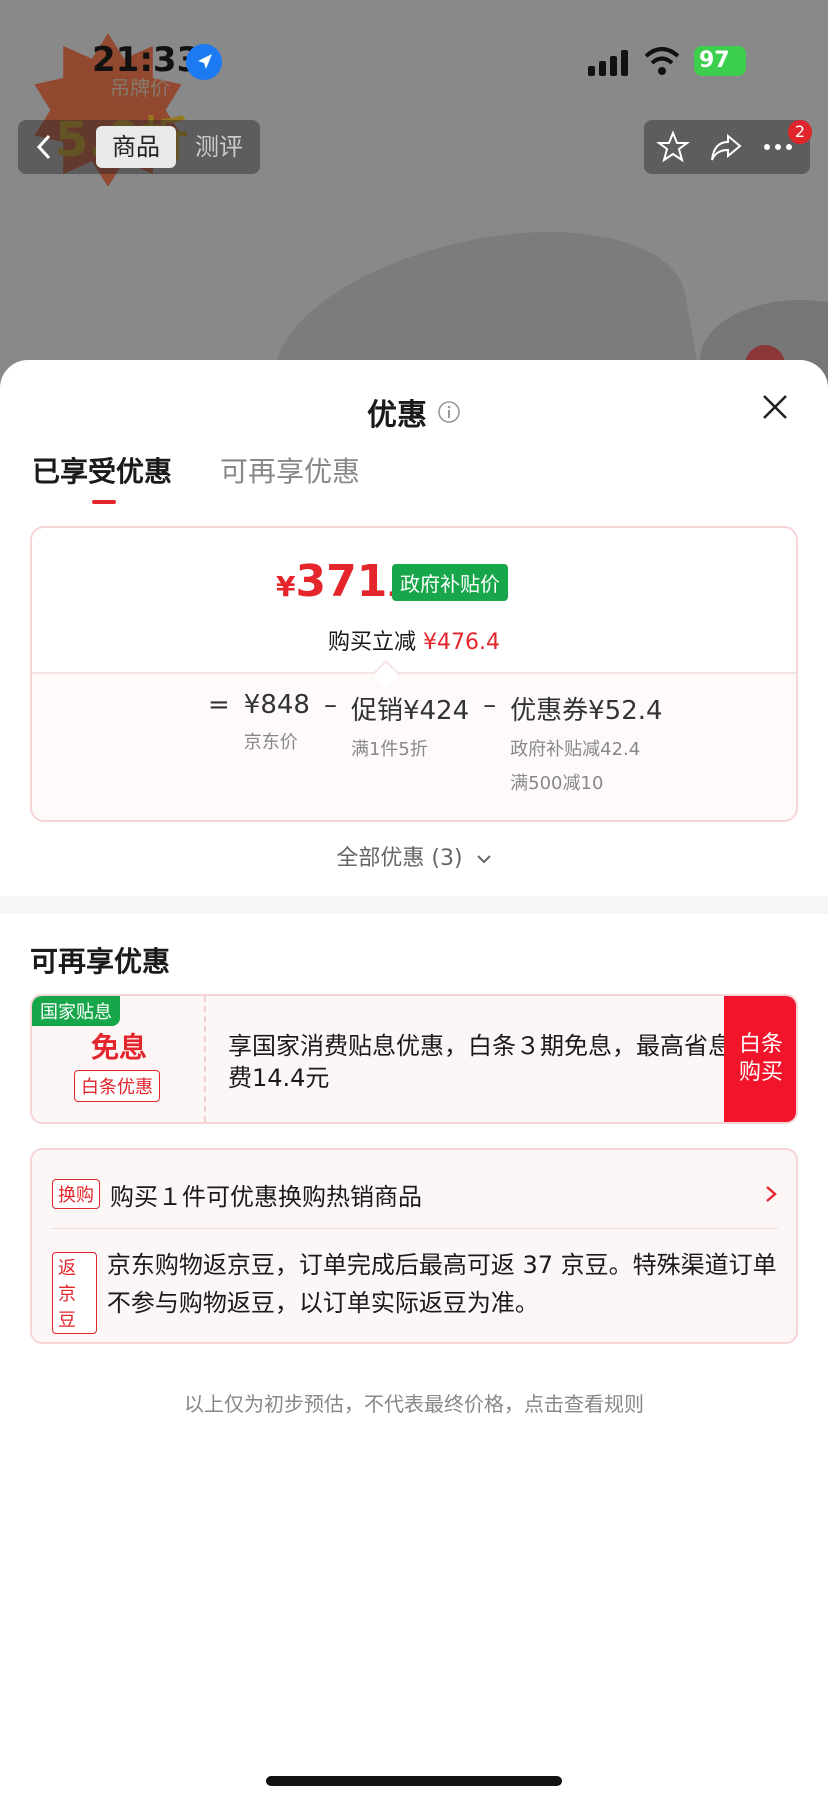 Image resolution: width=828 pixels, height=1800 pixels. What do you see at coordinates (76, 1194) in the screenshot?
I see `trade-in-tag: 换购` at bounding box center [76, 1194].